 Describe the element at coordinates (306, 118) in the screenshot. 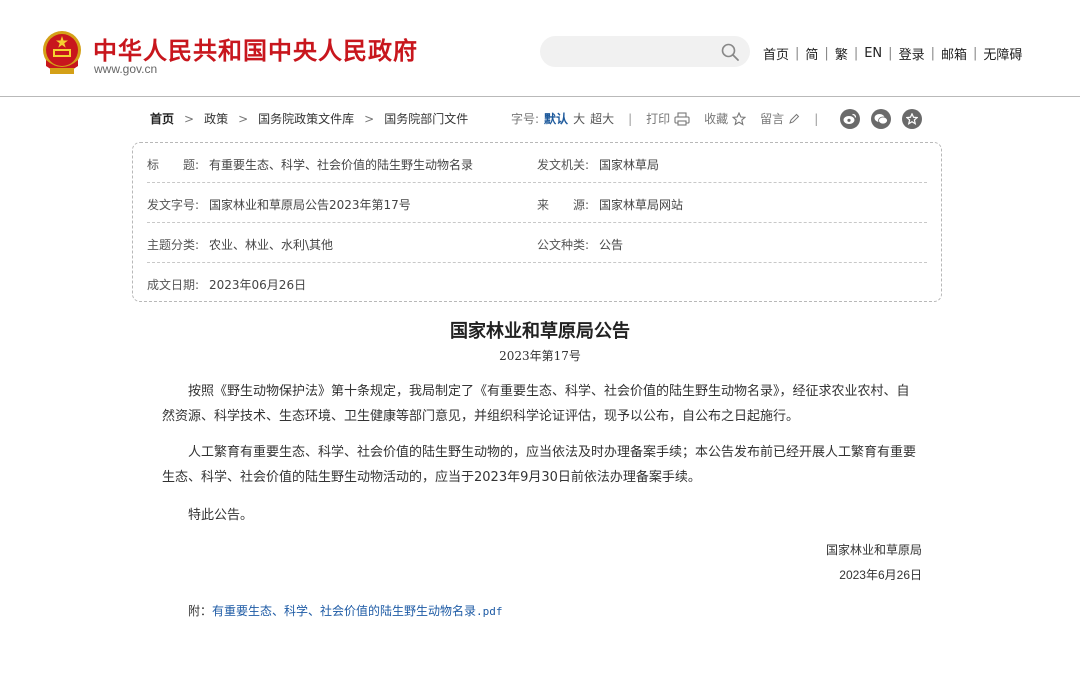

I see `breadcrumb-policy-library: 国务院政策文件库` at that location.